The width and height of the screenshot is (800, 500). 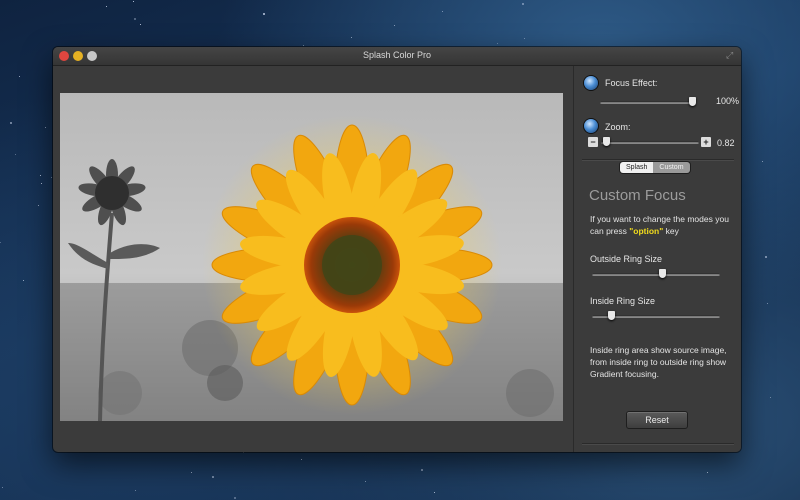 I want to click on bottom-divider, so click(x=658, y=443).